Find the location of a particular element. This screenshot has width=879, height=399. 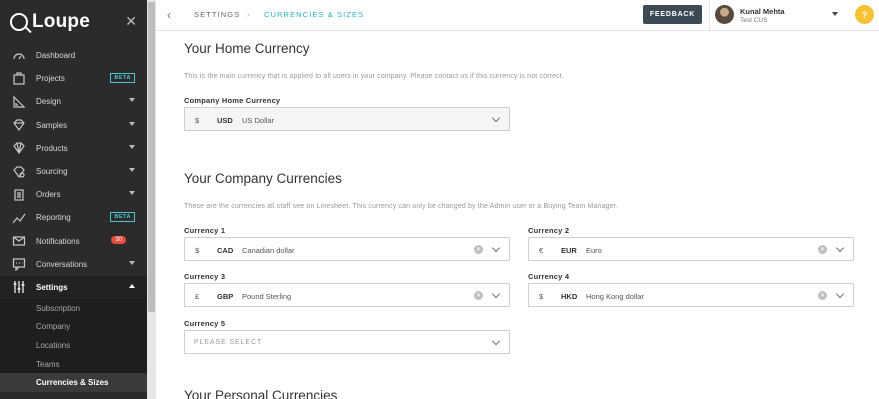

submenu-item-locations: Locations is located at coordinates (73, 345).